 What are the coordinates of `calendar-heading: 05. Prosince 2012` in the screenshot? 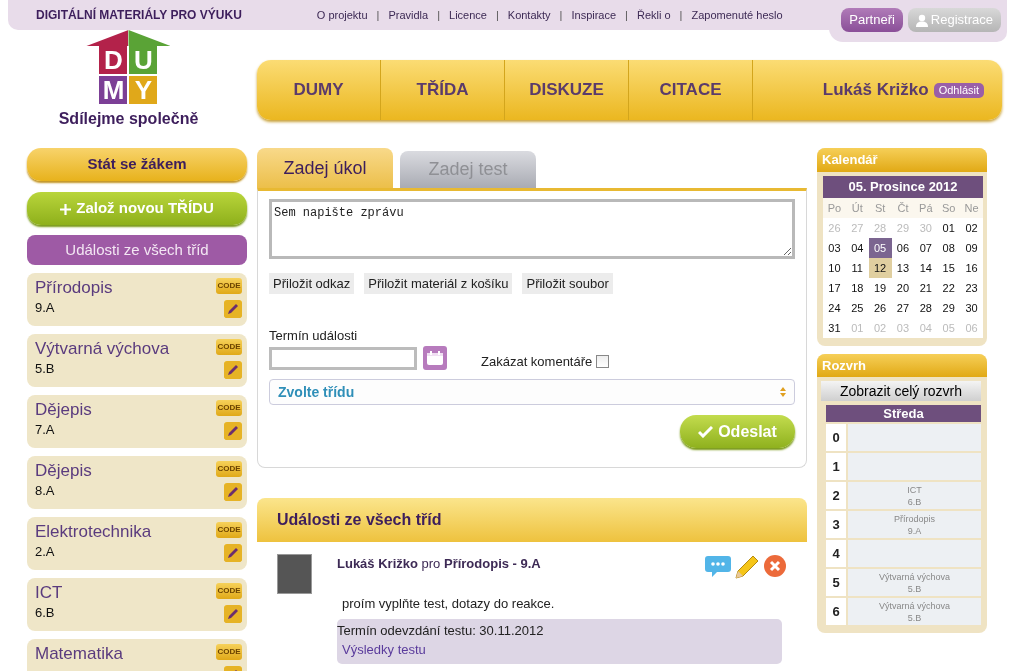 It's located at (903, 186).